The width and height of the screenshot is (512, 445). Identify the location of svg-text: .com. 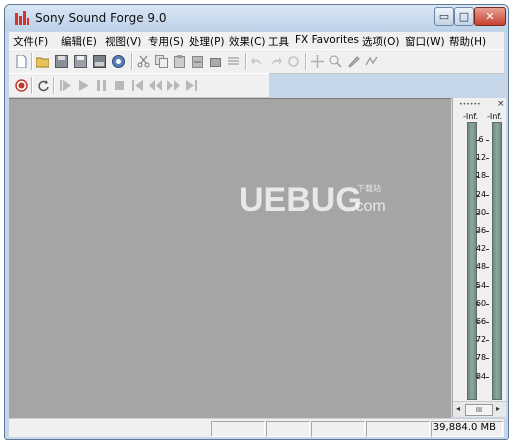
(368, 206).